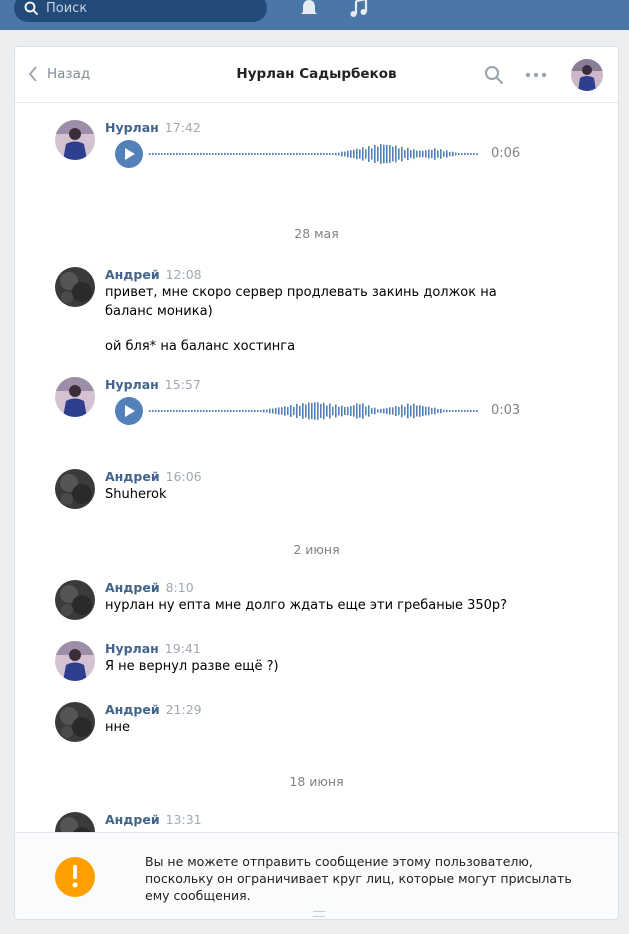 Image resolution: width=629 pixels, height=934 pixels. What do you see at coordinates (183, 274) in the screenshot?
I see `message-time: 12:08` at bounding box center [183, 274].